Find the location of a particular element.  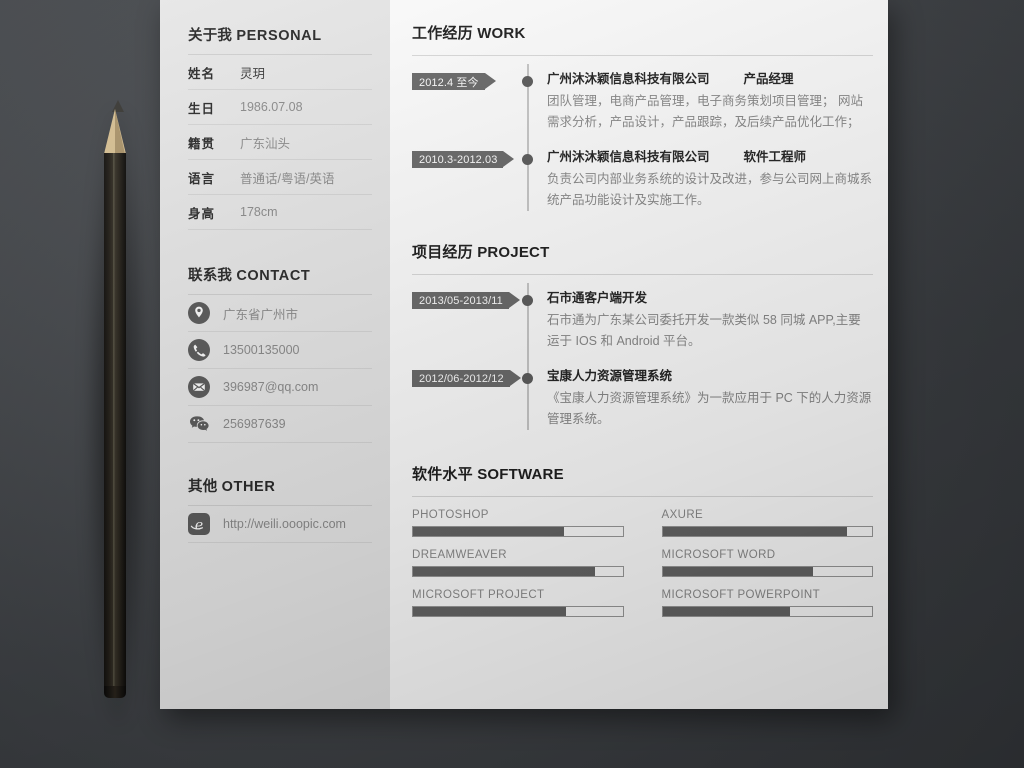

contact-row: 256987639 is located at coordinates (280, 424).